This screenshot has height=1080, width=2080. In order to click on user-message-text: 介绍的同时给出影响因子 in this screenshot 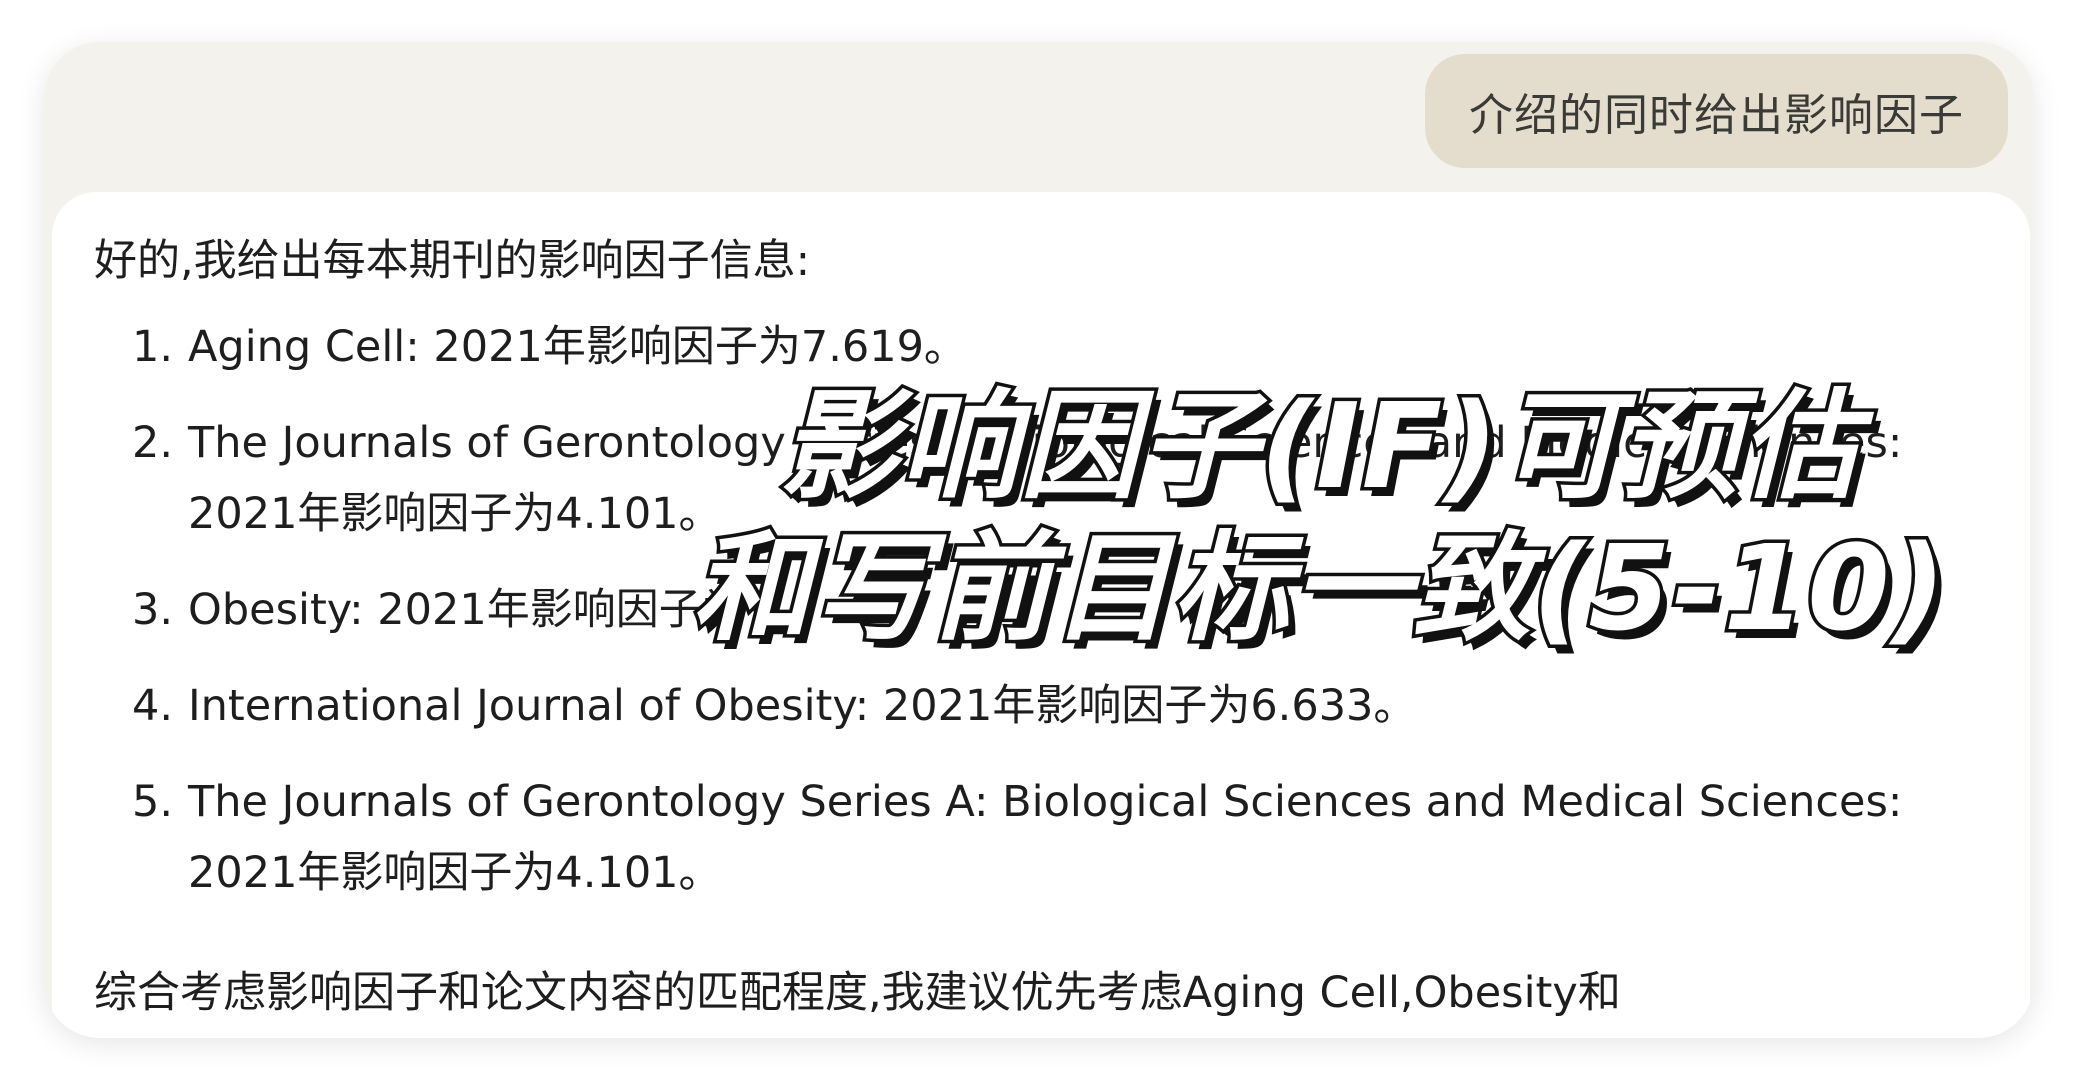, I will do `click(1716, 115)`.